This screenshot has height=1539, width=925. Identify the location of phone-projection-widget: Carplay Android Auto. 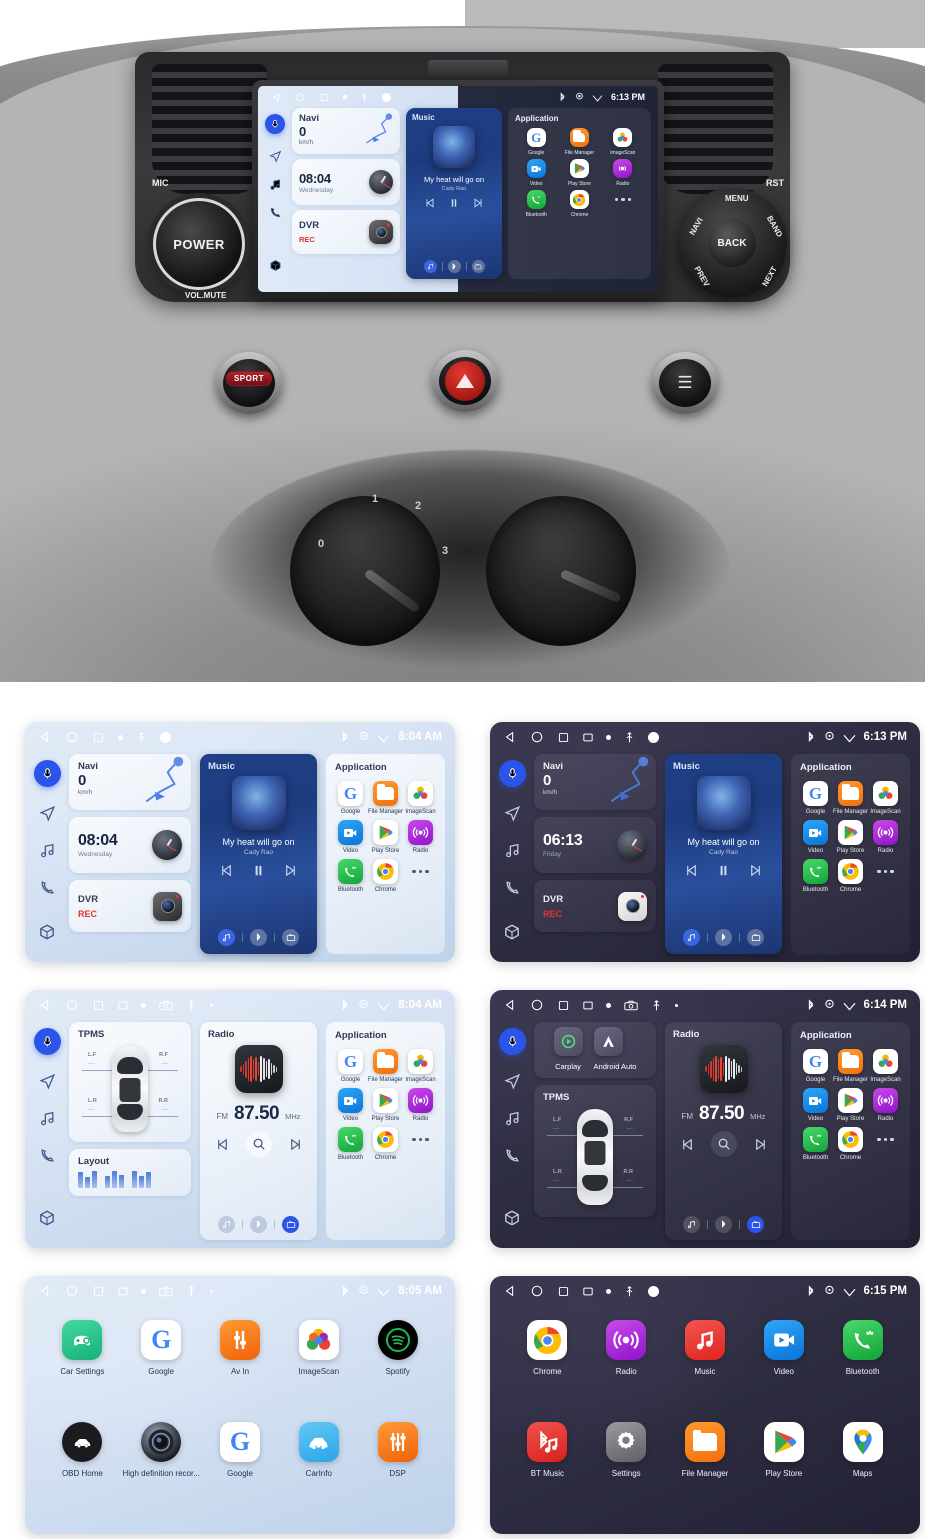
(595, 1050).